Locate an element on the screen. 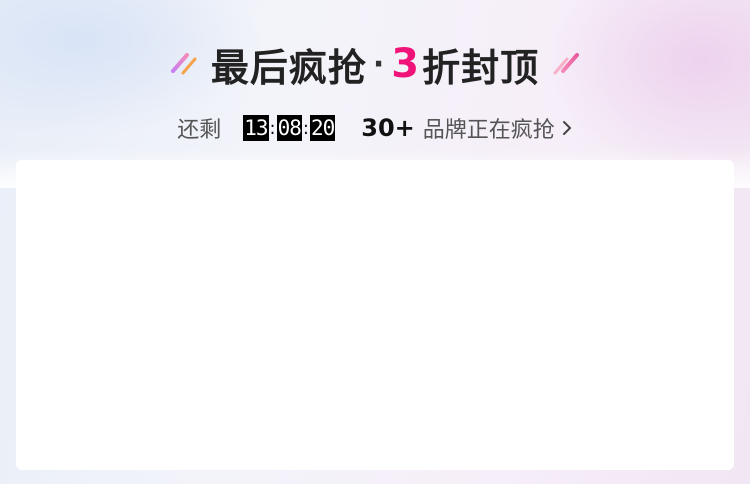  countdown-prefix: 还剩 is located at coordinates (199, 130).